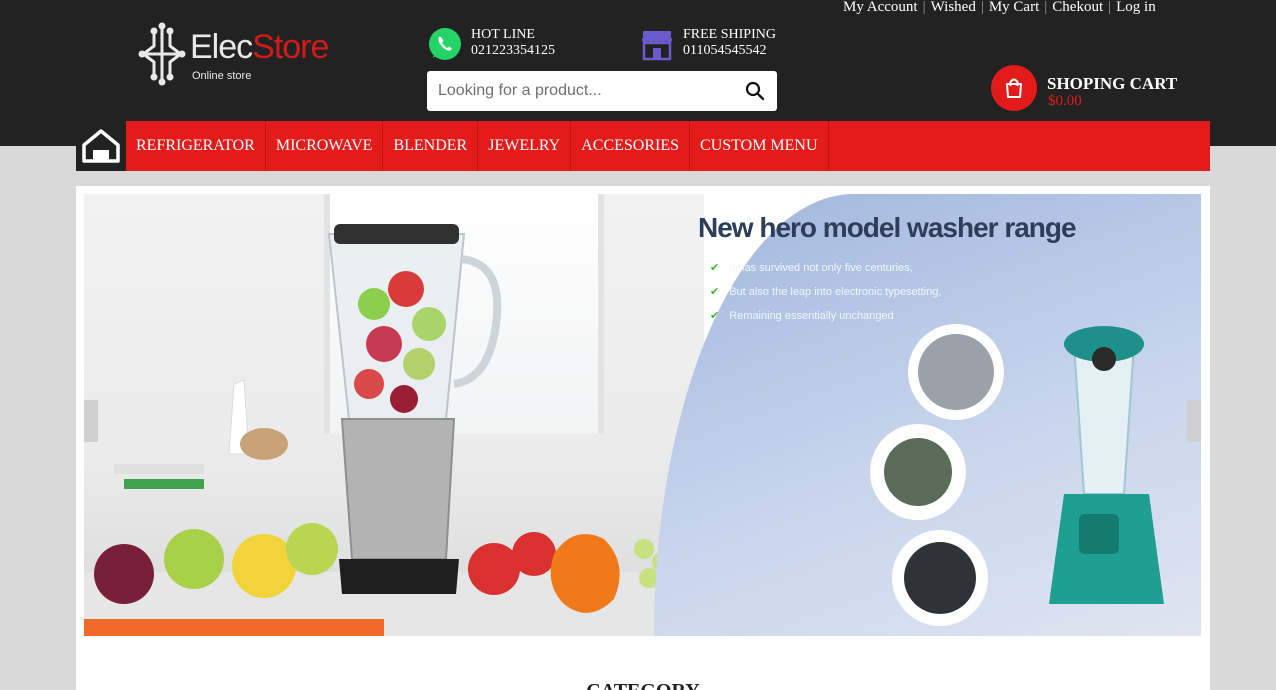  I want to click on shopping-bag-icon, so click(1014, 88).